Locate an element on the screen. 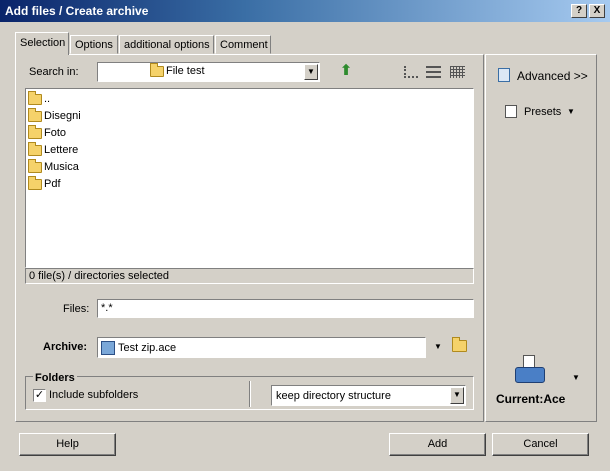  advanced-icon is located at coordinates (504, 75).